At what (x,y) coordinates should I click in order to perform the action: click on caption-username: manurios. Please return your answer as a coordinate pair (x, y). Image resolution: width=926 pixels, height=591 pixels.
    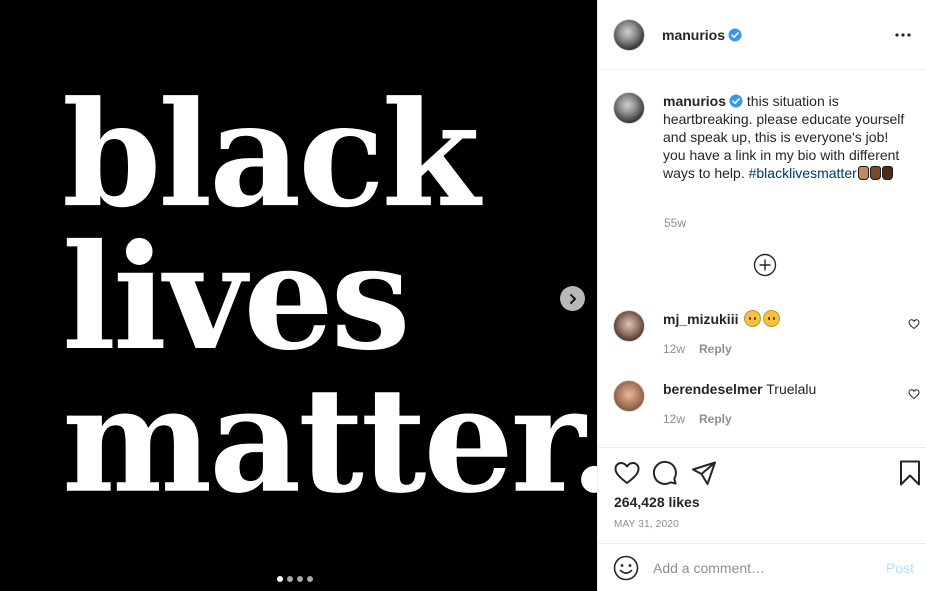
    Looking at the image, I should click on (694, 101).